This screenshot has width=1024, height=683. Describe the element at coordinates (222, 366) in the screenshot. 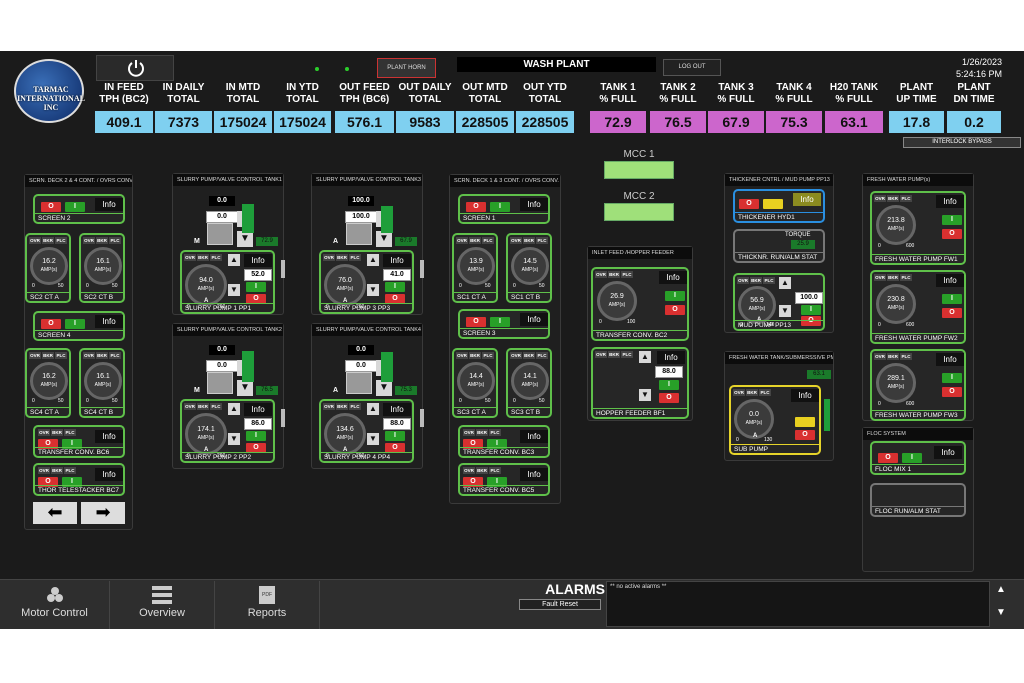

I see `tank2-valve2-value: 0.0` at that location.